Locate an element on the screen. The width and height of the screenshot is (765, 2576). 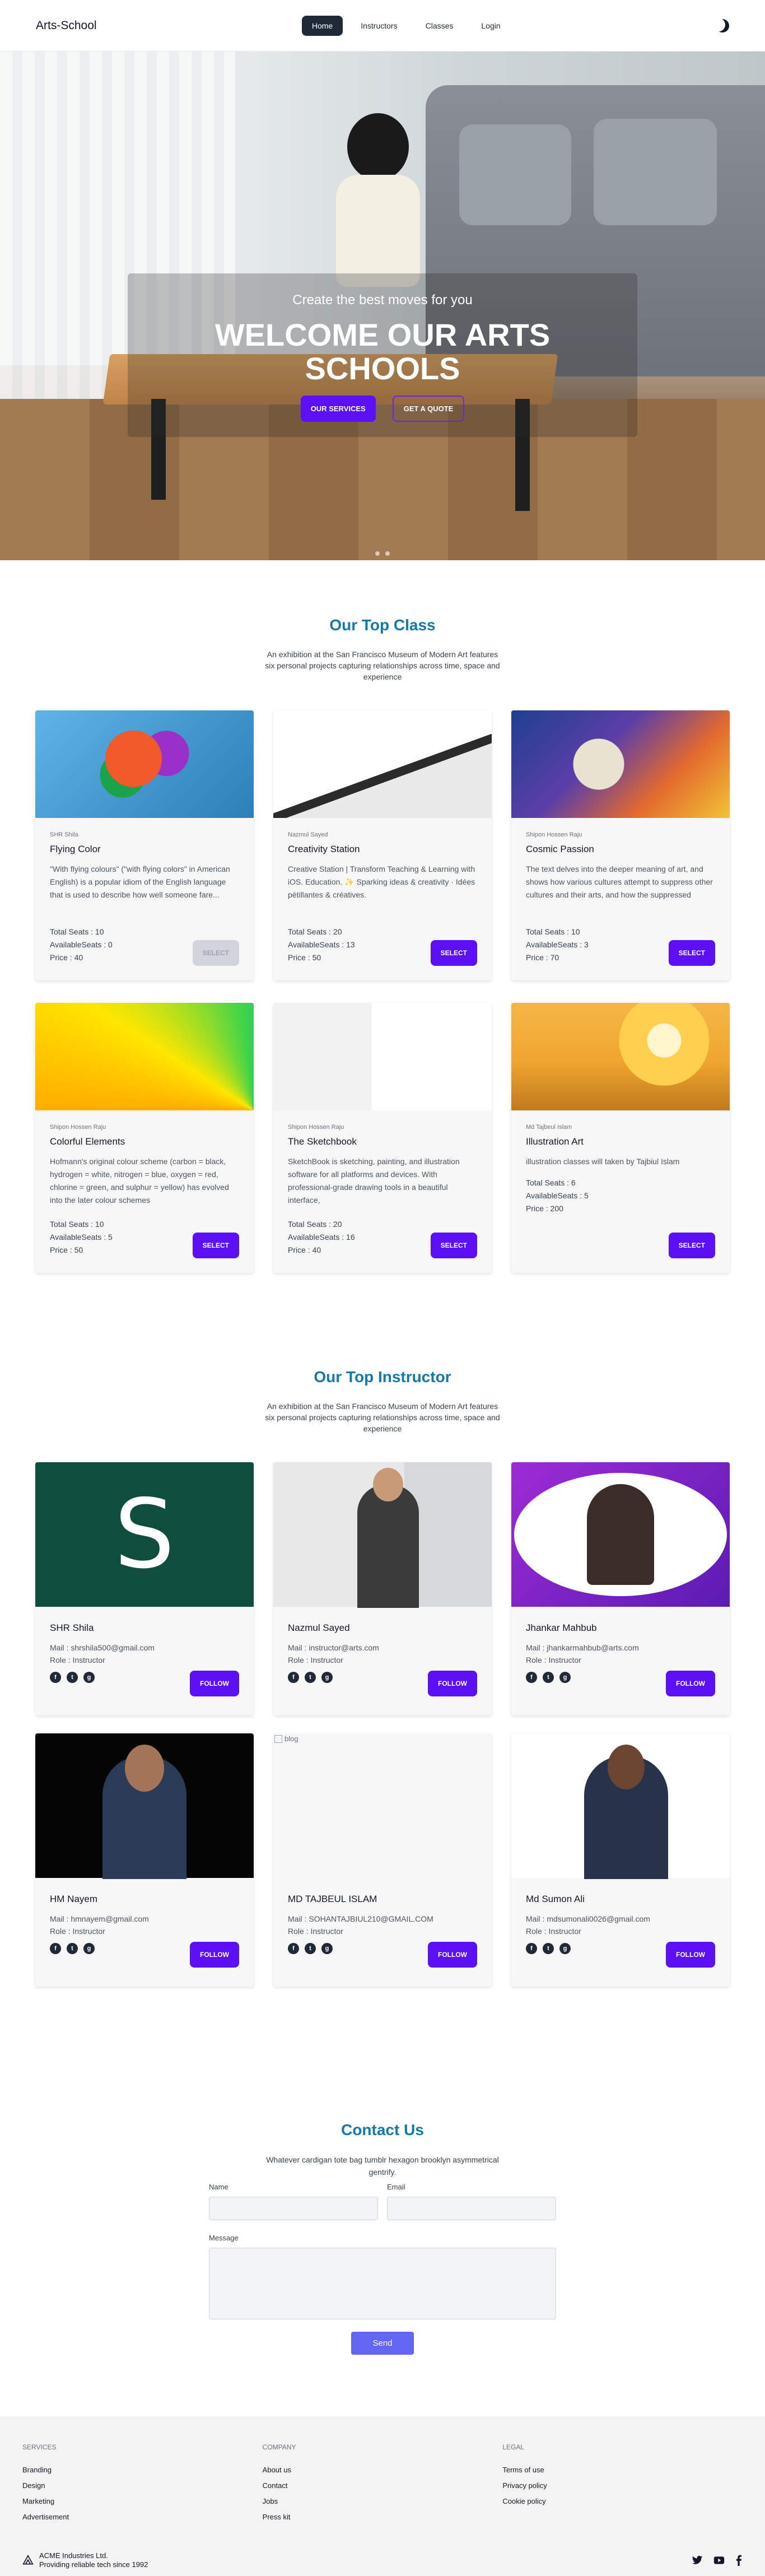
footer-link: Design is located at coordinates (143, 2486).